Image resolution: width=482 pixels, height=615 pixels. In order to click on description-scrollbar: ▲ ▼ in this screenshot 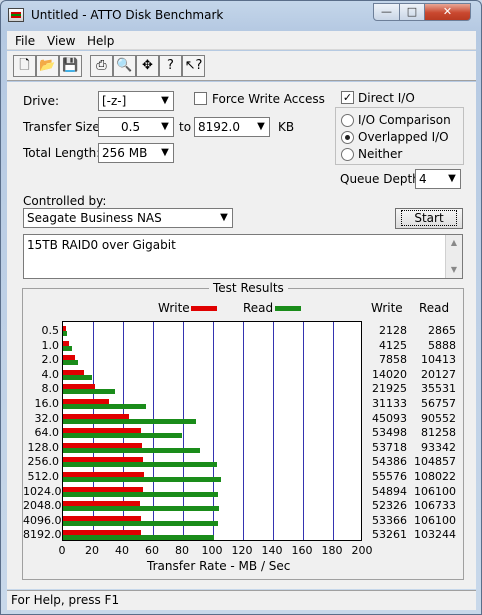, I will do `click(453, 256)`.